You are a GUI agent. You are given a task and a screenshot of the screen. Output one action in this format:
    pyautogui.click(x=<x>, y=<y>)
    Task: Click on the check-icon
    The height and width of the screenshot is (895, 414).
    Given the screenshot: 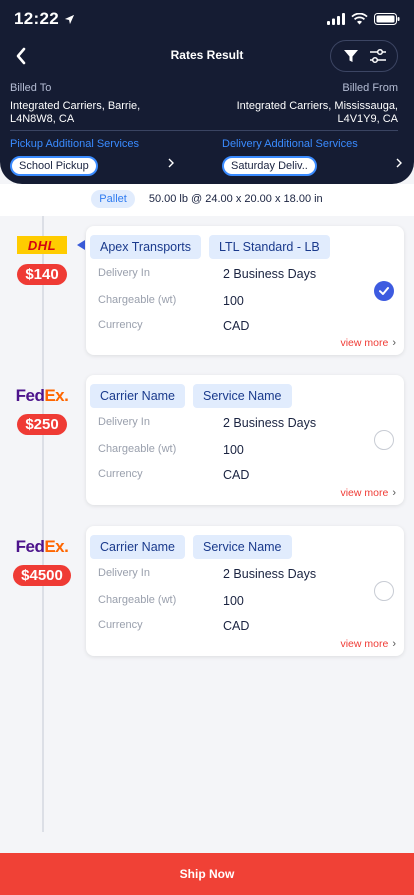 What is the action you would take?
    pyautogui.click(x=384, y=291)
    